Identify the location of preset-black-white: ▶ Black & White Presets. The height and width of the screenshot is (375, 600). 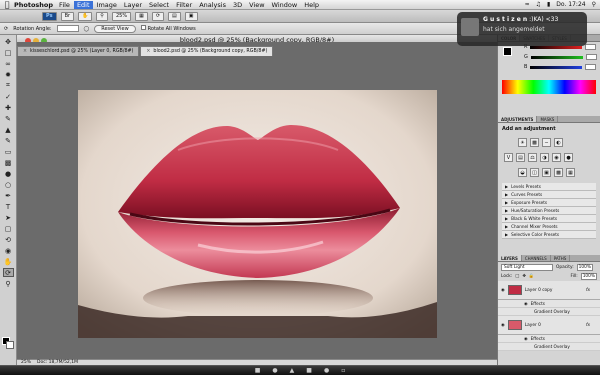
(549, 219).